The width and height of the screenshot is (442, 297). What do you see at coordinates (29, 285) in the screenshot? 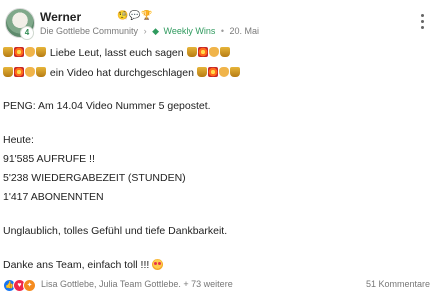
I see `fire-icon: ✦` at bounding box center [29, 285].